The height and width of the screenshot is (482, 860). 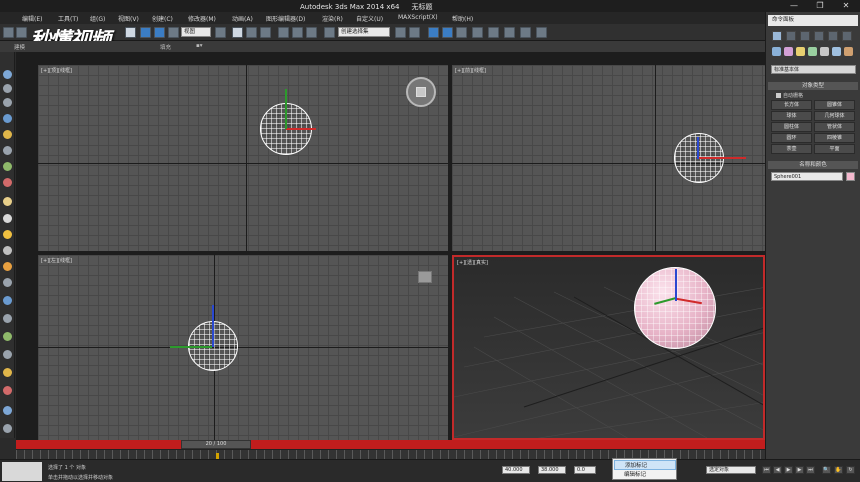 I want to click on menu-help: 帮助(H), so click(x=462, y=18).